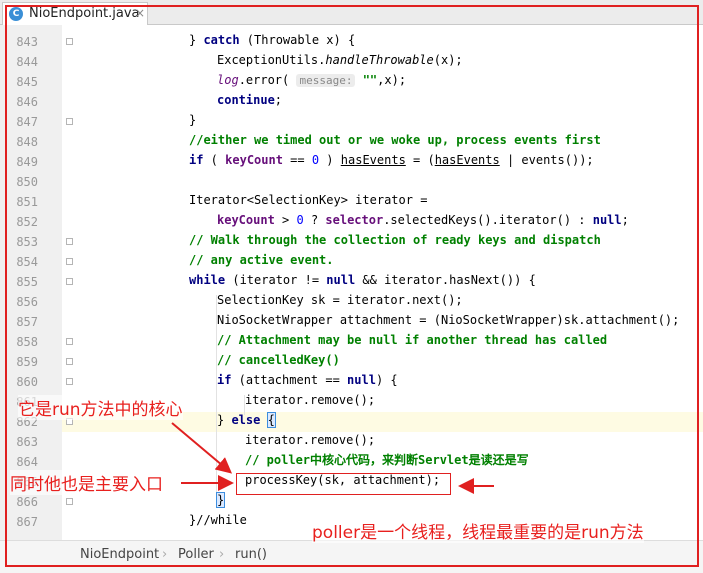 This screenshot has width=703, height=573. I want to click on code-line-860: if (attachment == null) {, so click(307, 380).